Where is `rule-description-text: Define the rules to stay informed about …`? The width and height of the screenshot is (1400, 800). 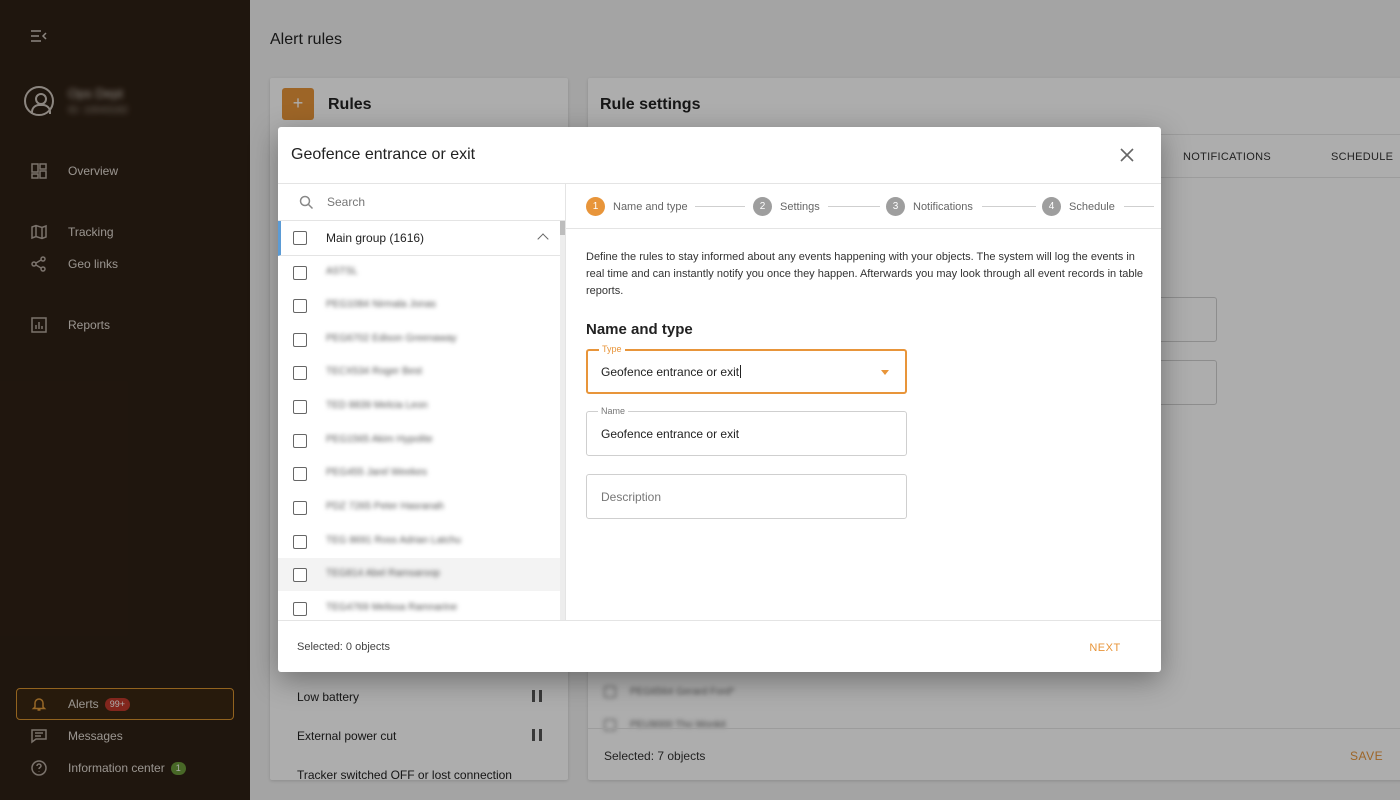 rule-description-text: Define the rules to stay informed about … is located at coordinates (865, 274).